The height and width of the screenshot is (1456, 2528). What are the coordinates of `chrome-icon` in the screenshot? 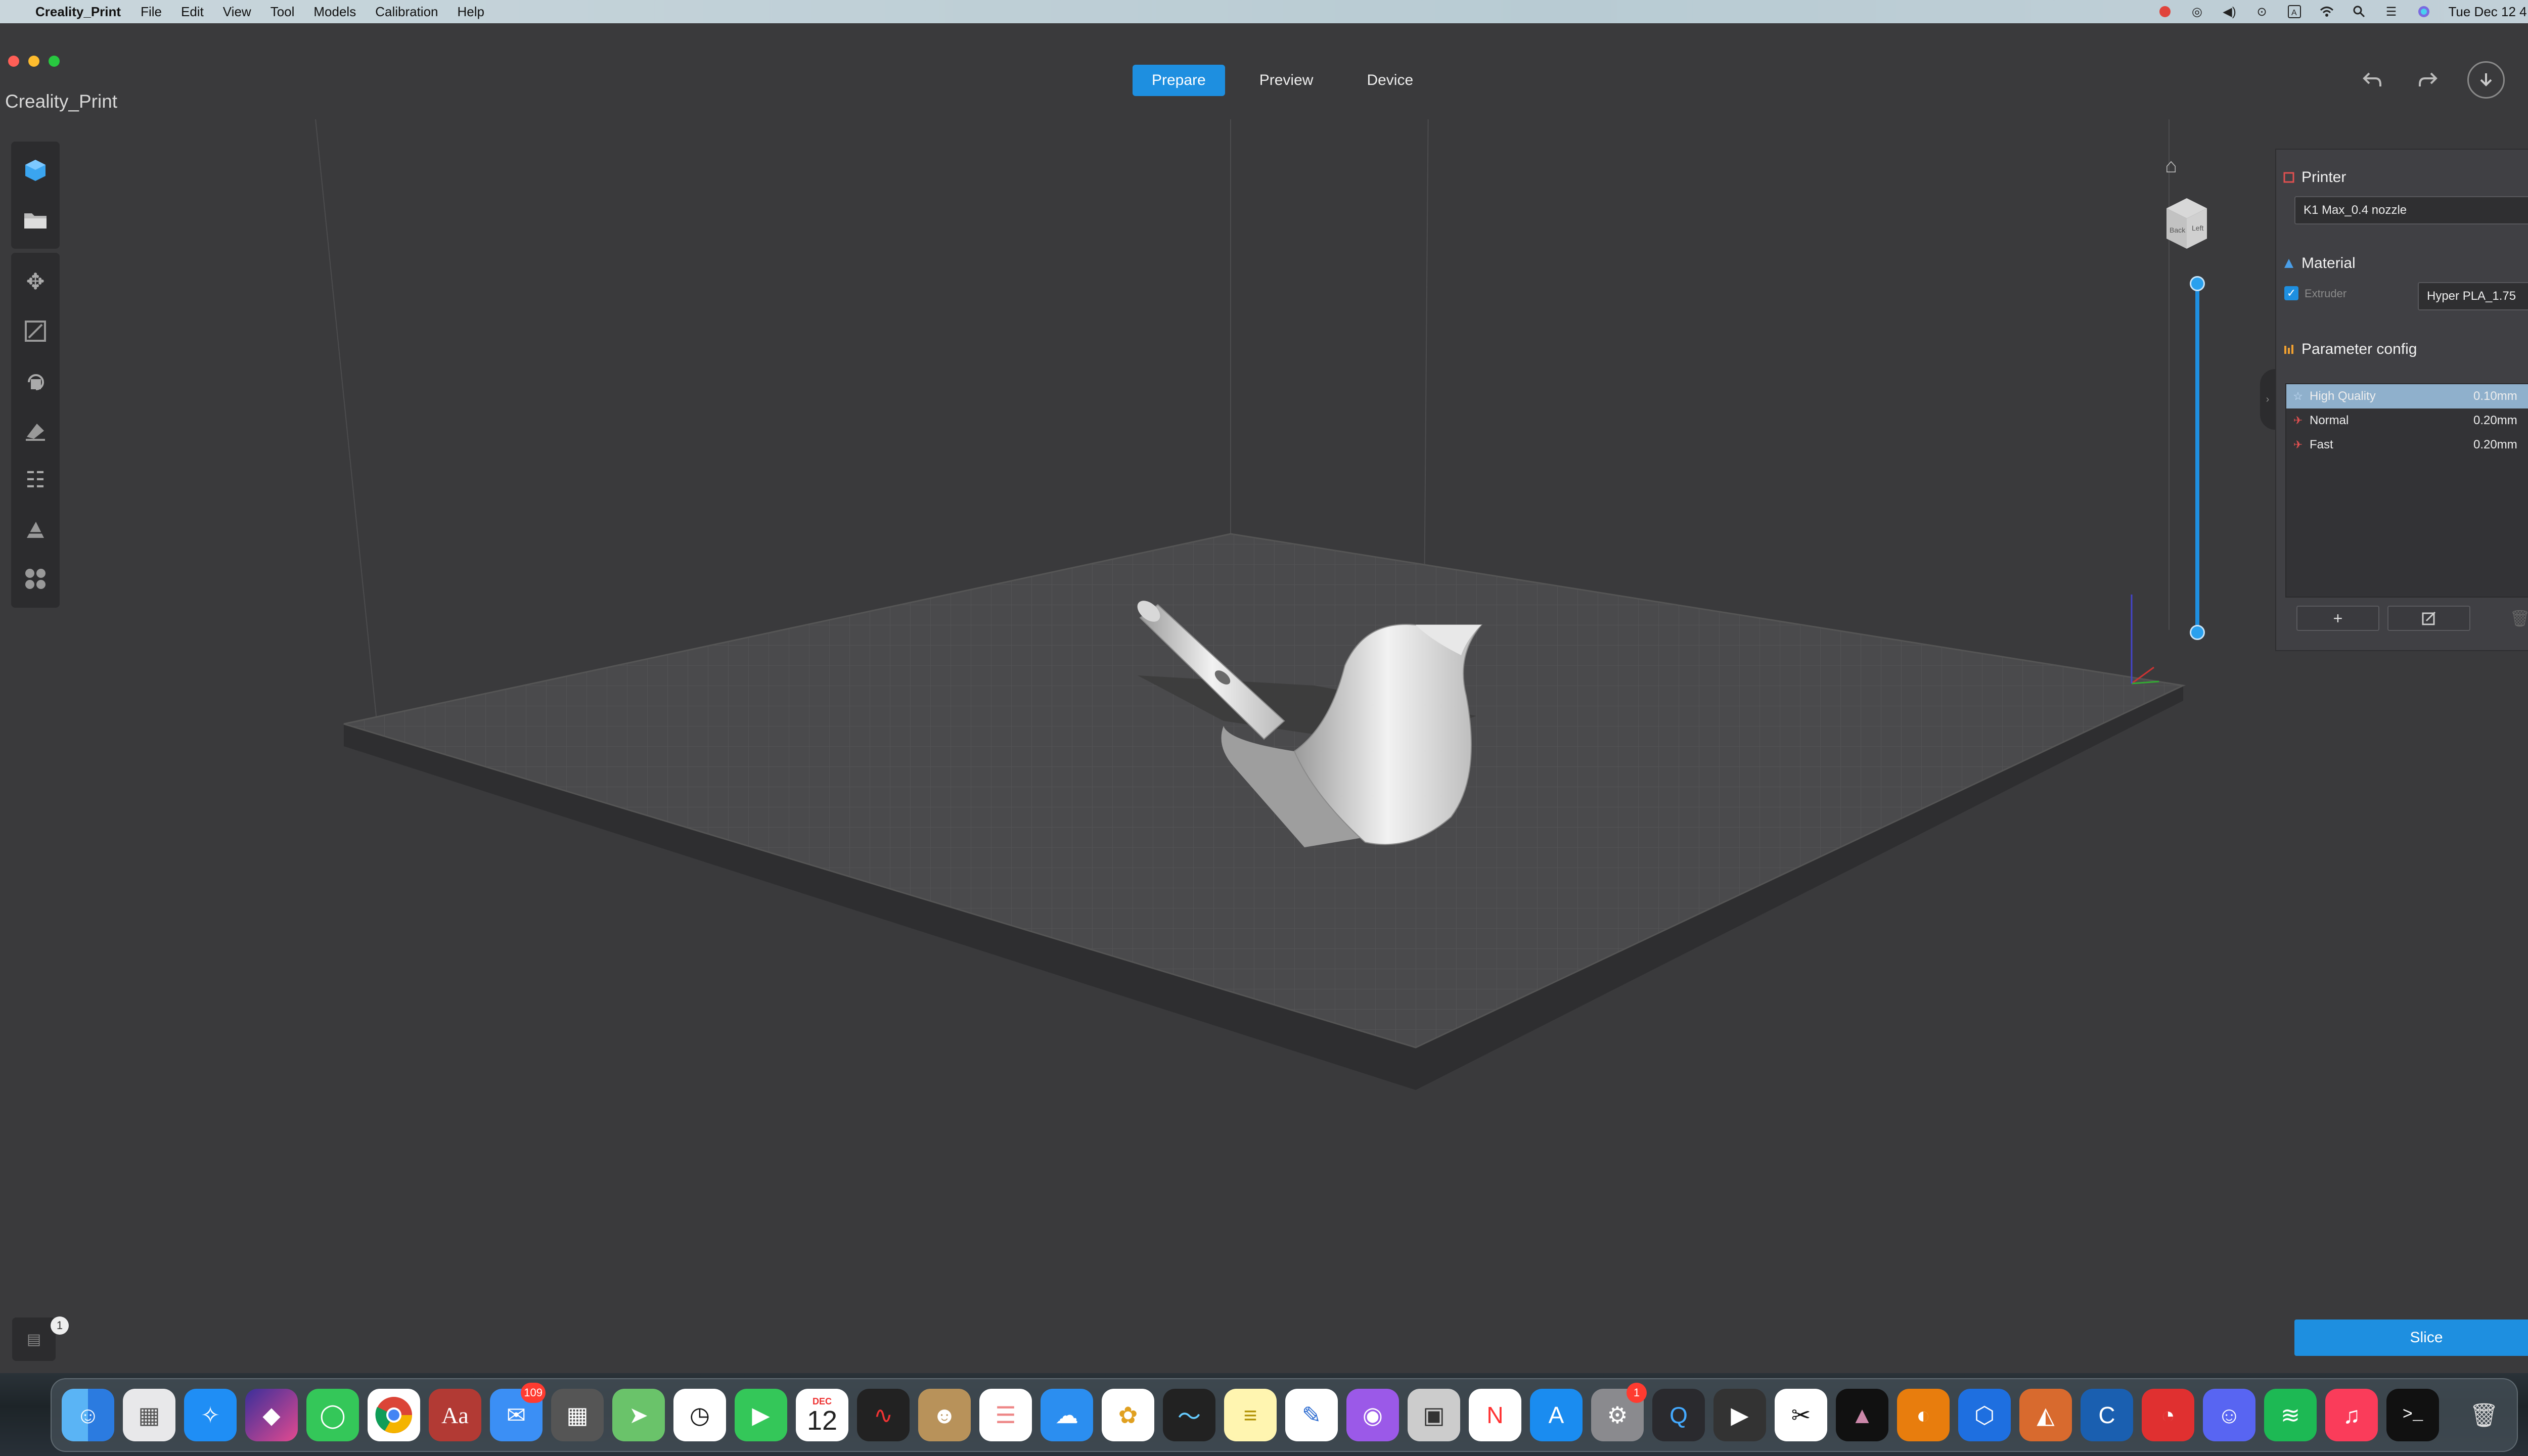 It's located at (394, 1415).